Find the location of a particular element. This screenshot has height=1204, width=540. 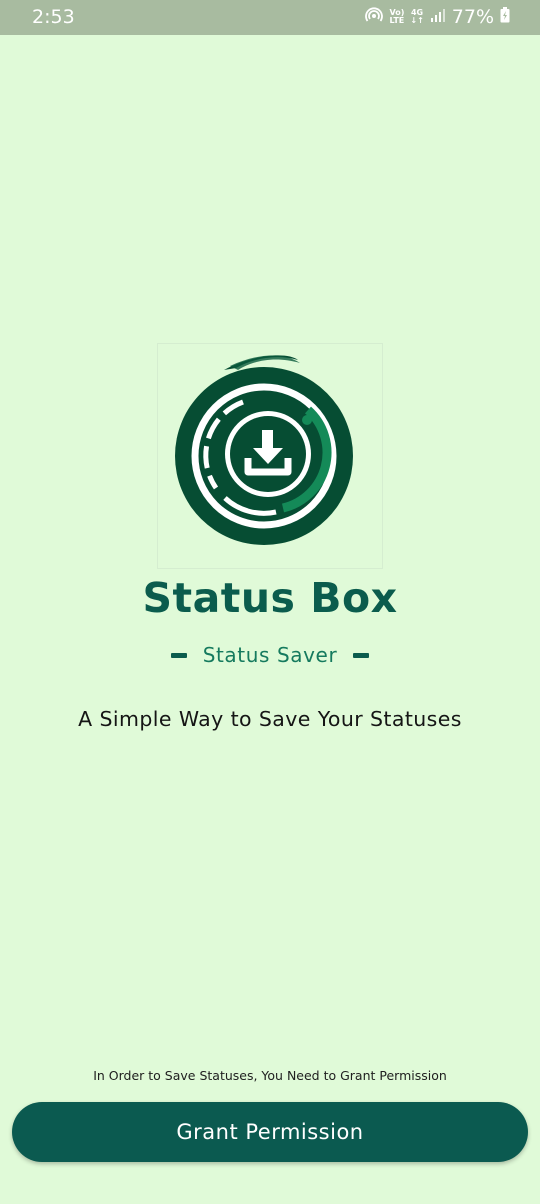

grant-permission-button: Grant Permission is located at coordinates (270, 1132).